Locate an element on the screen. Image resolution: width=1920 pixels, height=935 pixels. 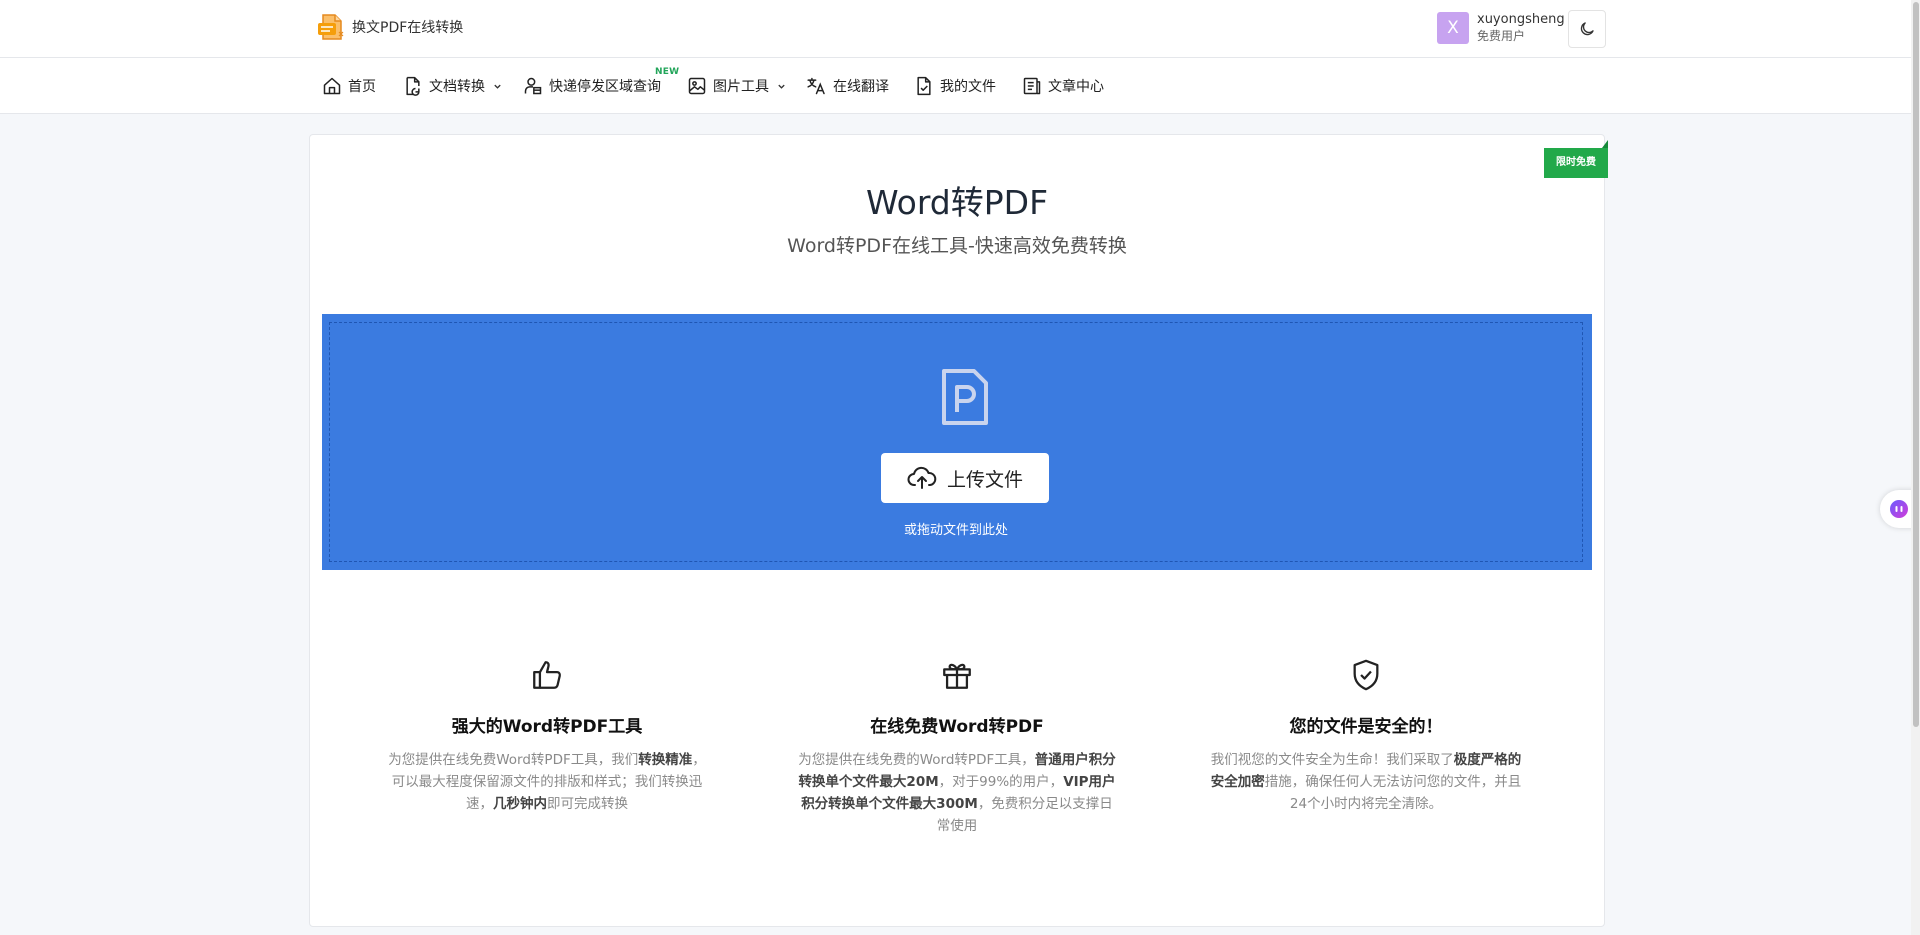
upload-file-button: 上传文件 is located at coordinates (965, 478).